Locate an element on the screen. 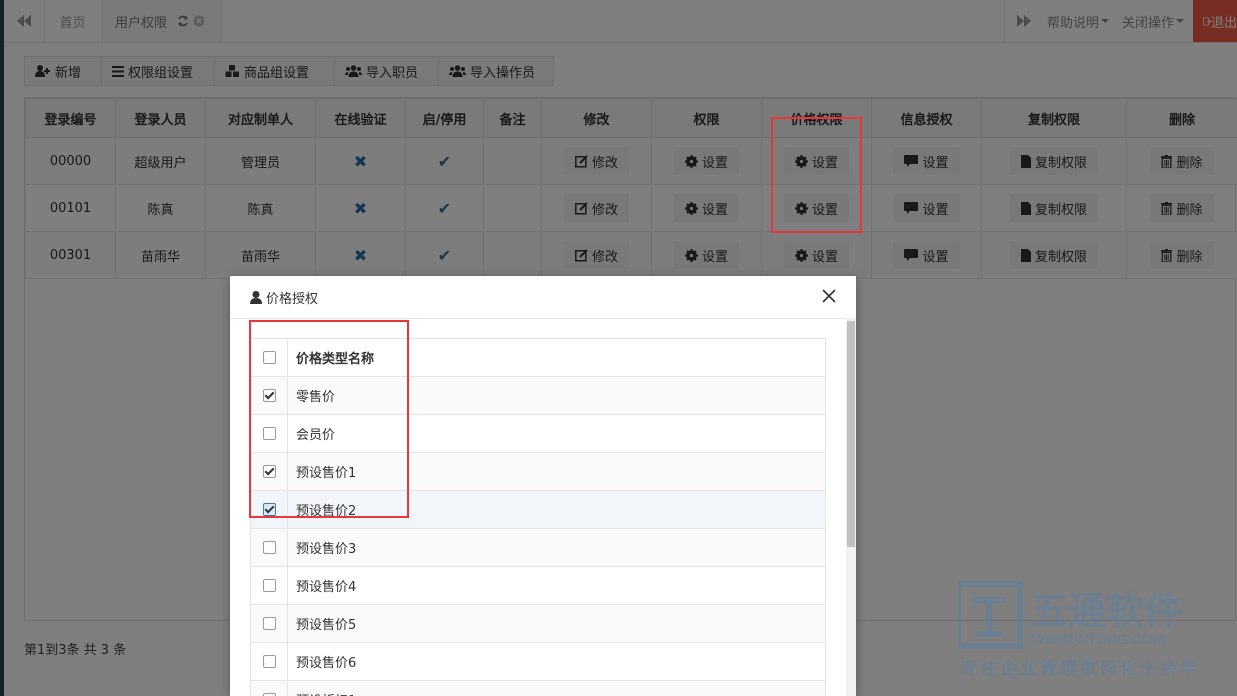  price-type-name: 预设折扣1 is located at coordinates (556, 688).